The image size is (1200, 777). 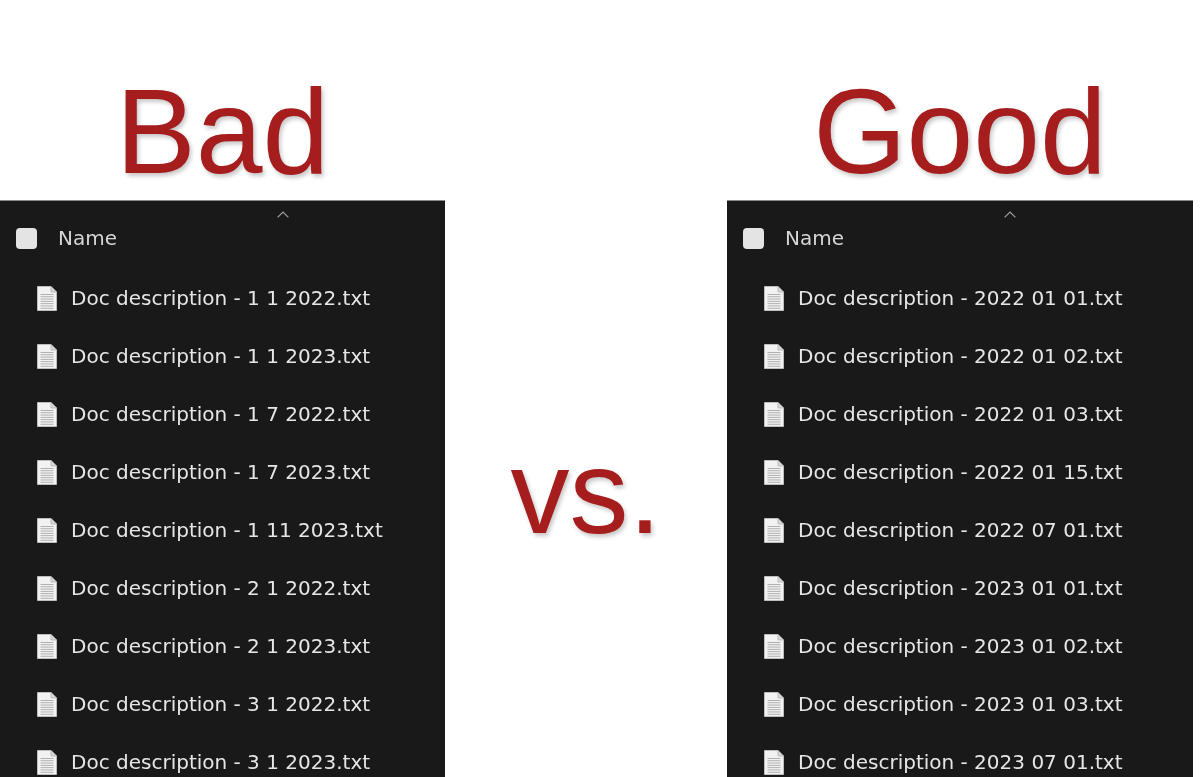 I want to click on file-item: Doc description - 1 11 2023.txt, so click(x=210, y=530).